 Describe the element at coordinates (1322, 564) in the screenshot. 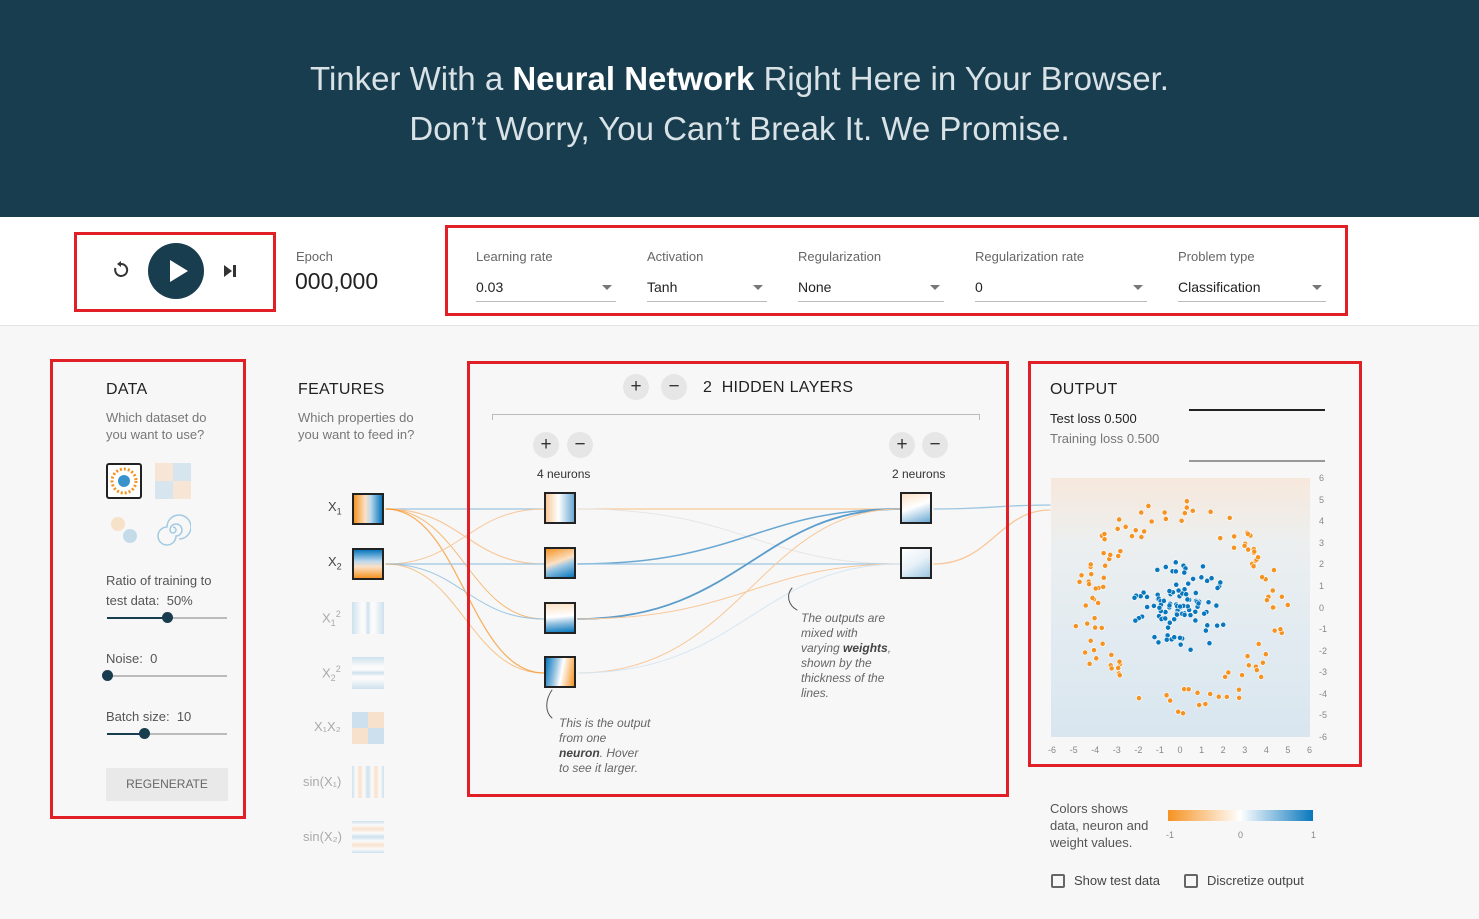

I see `y-tick-label: 2` at that location.